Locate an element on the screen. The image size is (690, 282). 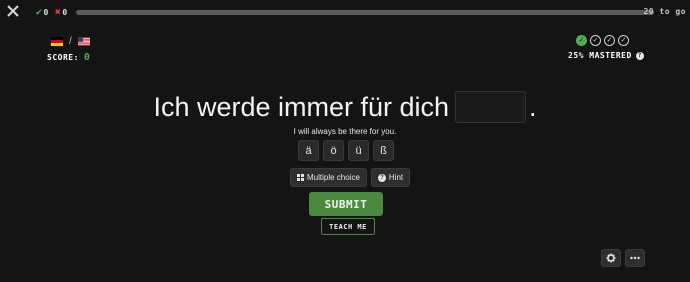
settings-button is located at coordinates (611, 258).